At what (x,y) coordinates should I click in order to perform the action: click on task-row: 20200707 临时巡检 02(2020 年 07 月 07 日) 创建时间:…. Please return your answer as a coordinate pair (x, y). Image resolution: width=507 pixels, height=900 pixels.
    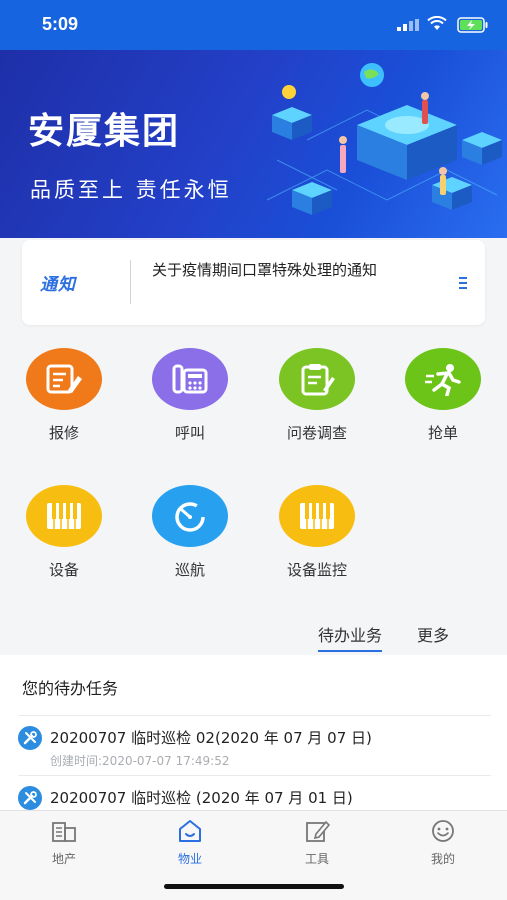
    Looking at the image, I should click on (254, 745).